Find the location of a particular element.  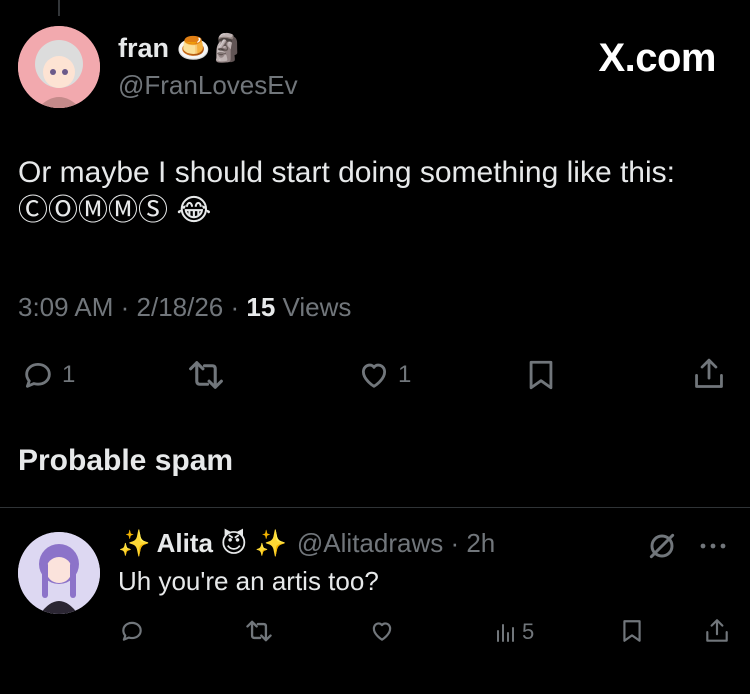

reply-avatar is located at coordinates (59, 573).